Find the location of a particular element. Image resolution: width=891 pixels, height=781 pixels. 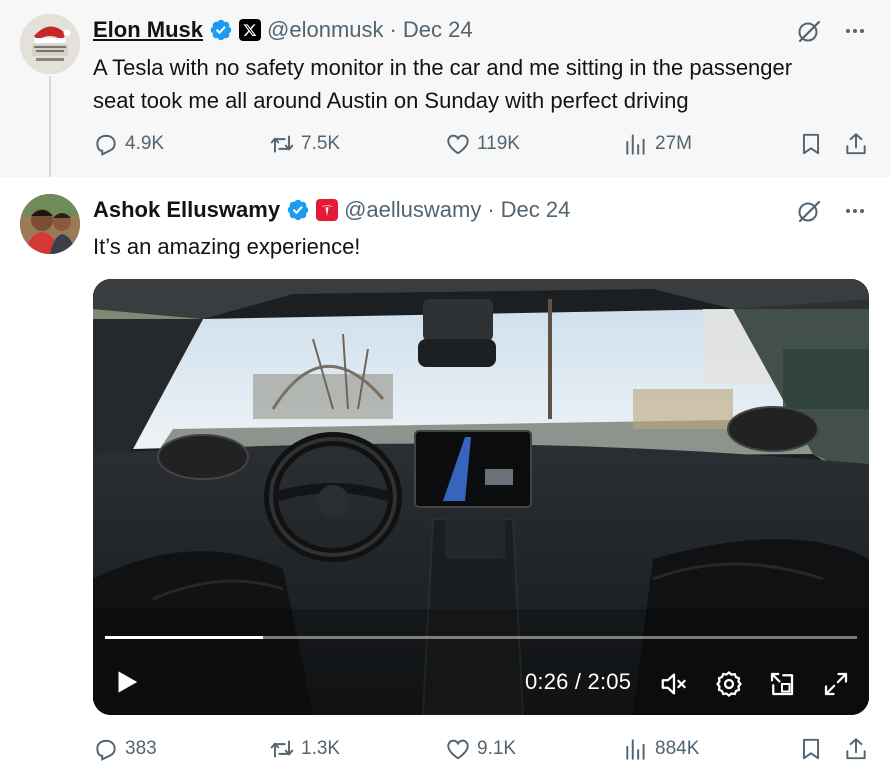

repost-button: 1.3K is located at coordinates (304, 749).